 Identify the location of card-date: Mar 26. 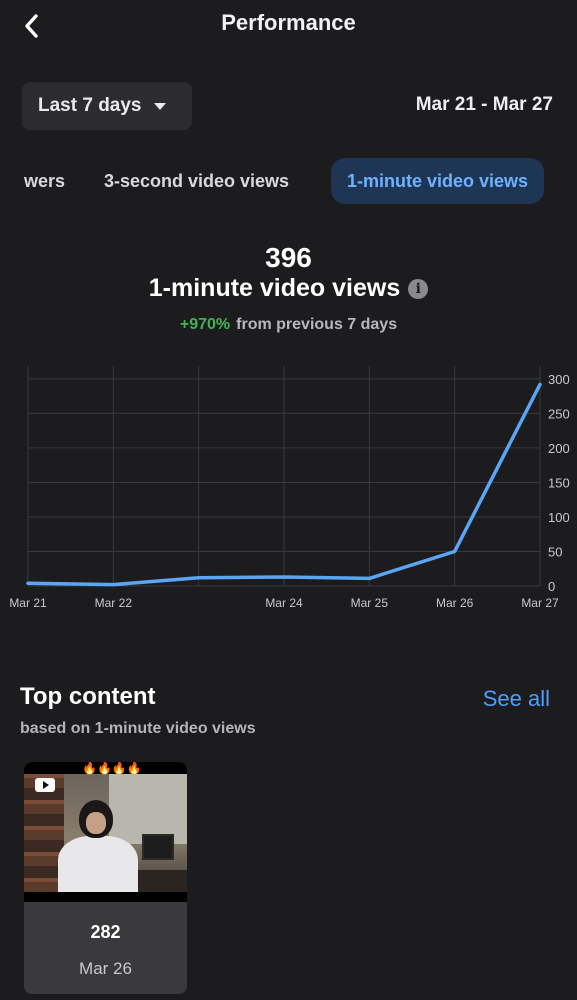
(105, 968).